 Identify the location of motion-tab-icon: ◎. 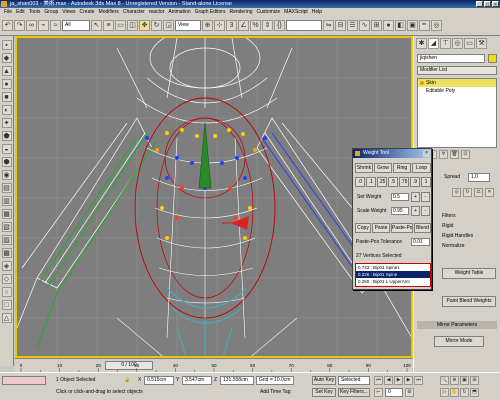
(457, 43).